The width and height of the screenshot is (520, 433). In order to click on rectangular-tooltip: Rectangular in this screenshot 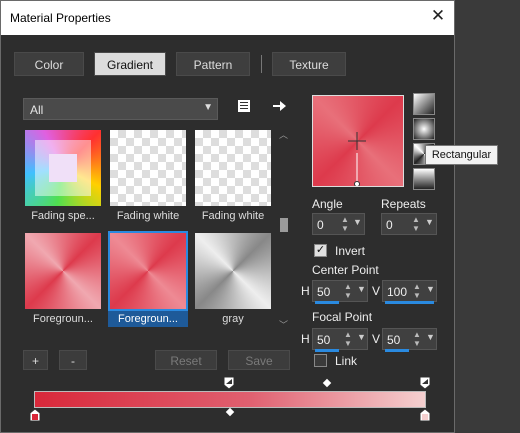, I will do `click(461, 155)`.